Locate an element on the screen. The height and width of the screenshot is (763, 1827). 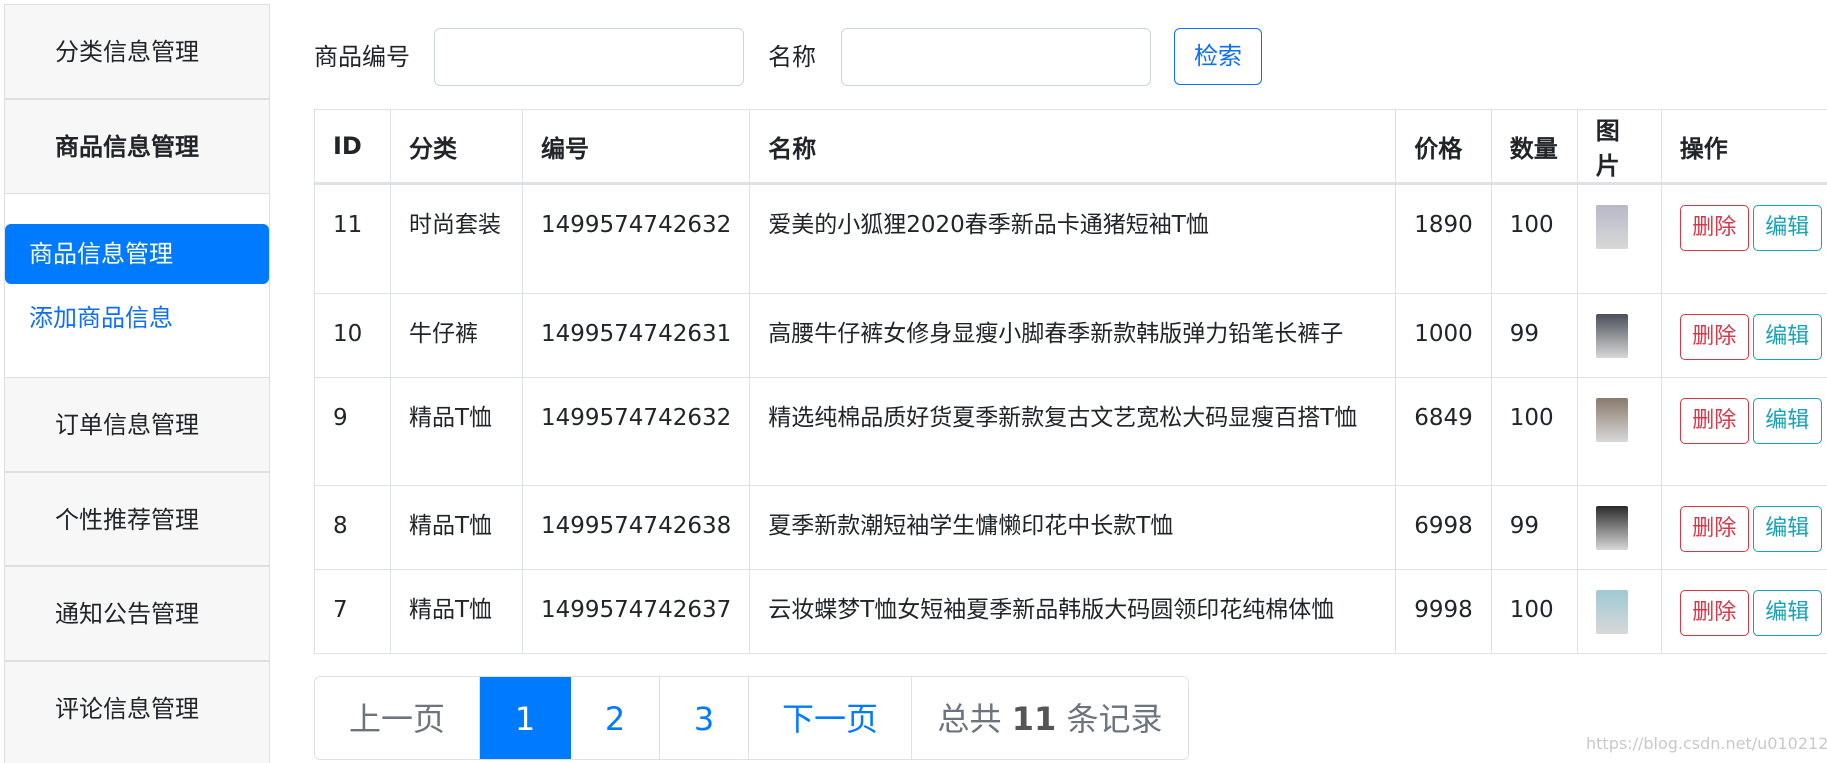
total-suffix: 条记录 is located at coordinates (1114, 719).